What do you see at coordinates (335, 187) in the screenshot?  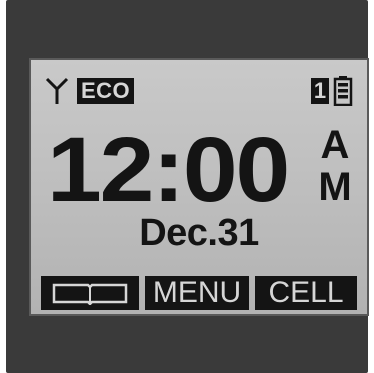 I see `am-pm-letter-m: M` at bounding box center [335, 187].